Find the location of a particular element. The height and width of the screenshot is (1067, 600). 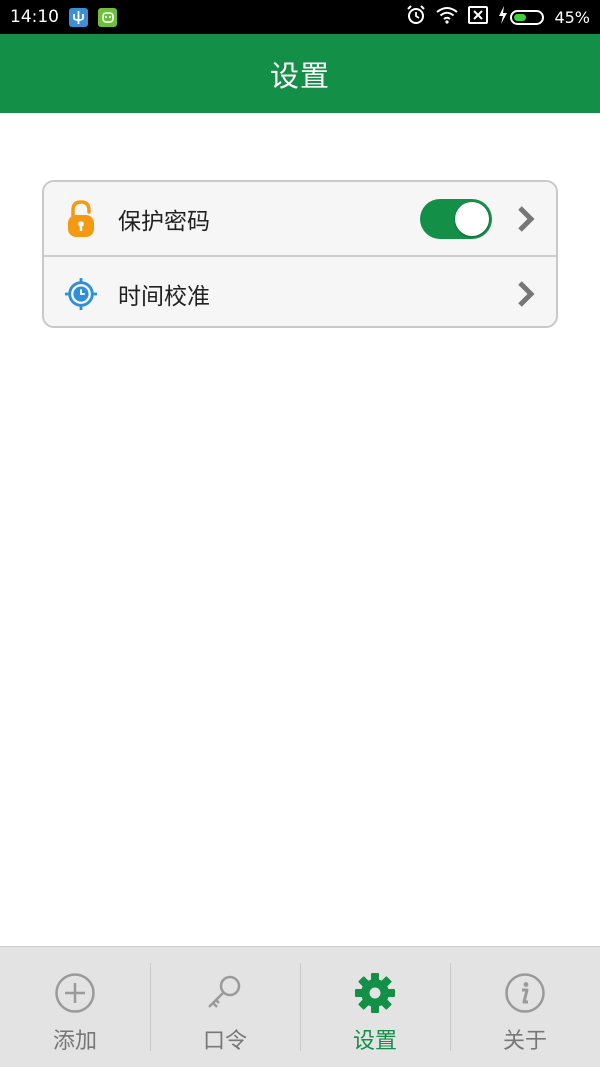

alarm-icon is located at coordinates (416, 17).